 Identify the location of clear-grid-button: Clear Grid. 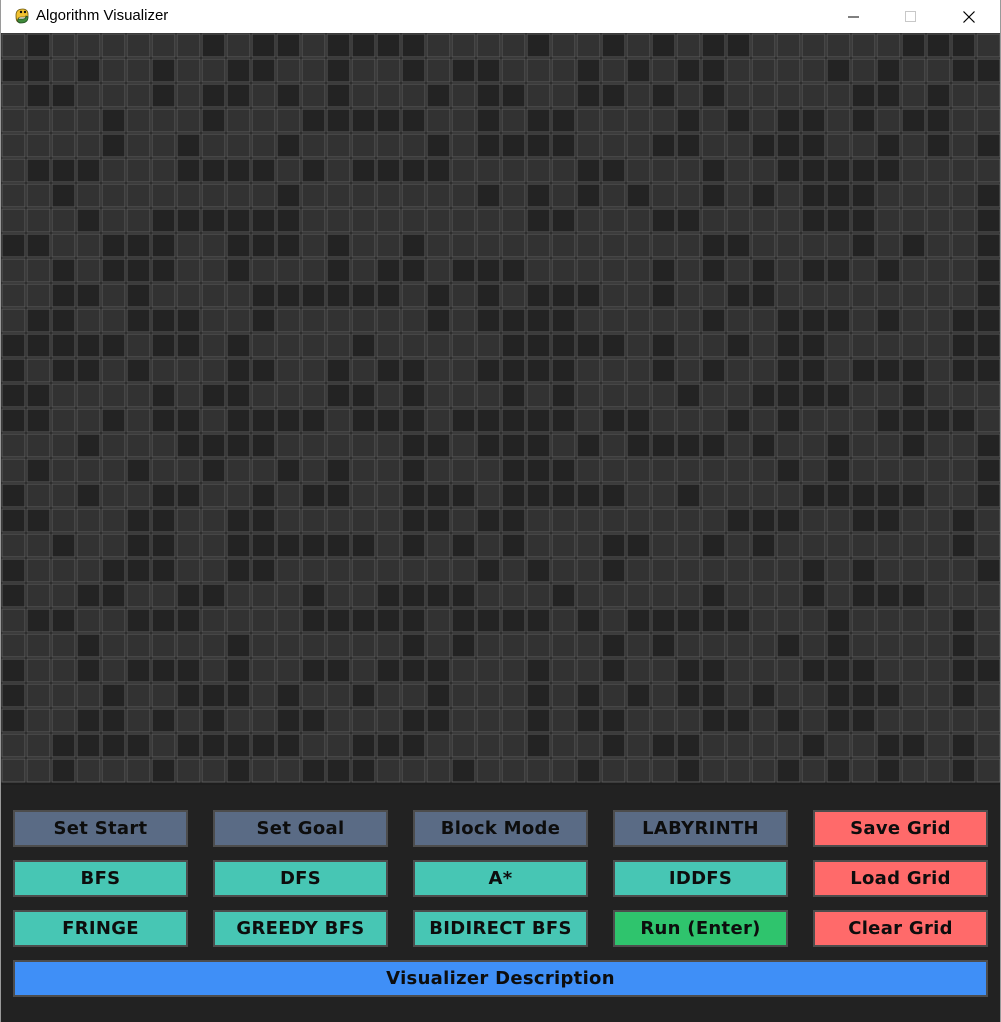
(900, 928).